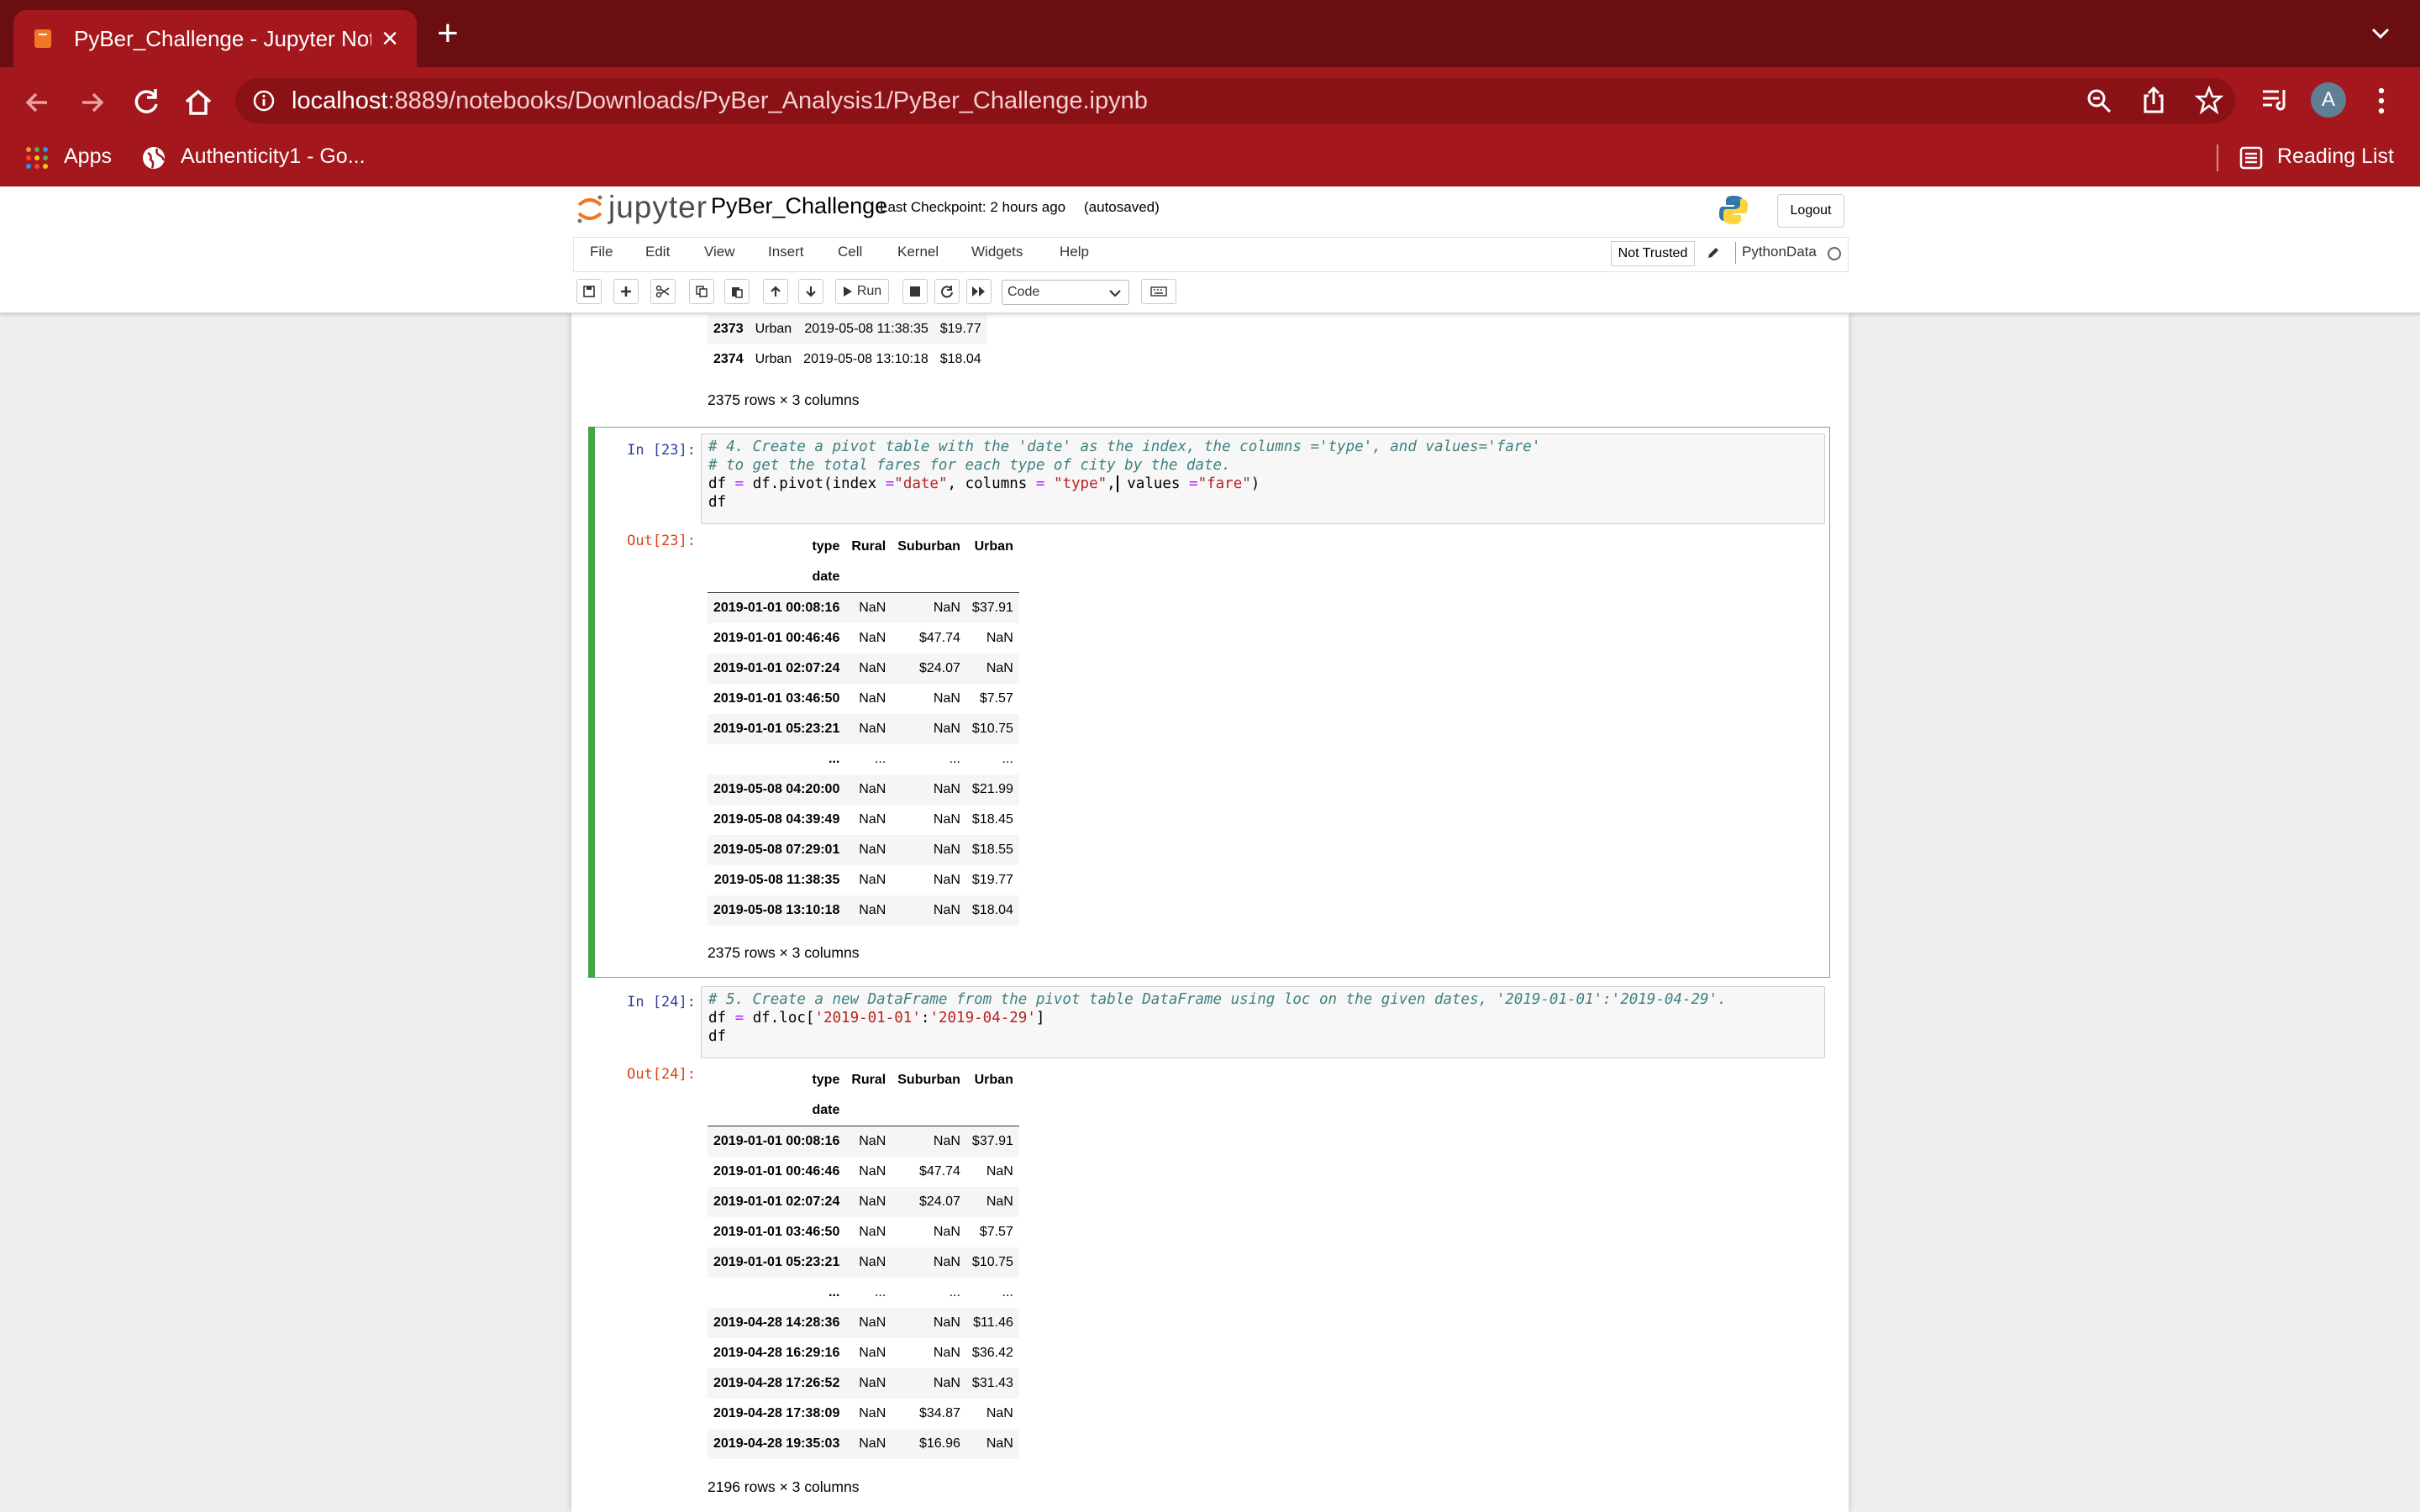 This screenshot has width=2420, height=1512. Describe the element at coordinates (939, 1443) in the screenshot. I see `table-cell: $16.96` at that location.